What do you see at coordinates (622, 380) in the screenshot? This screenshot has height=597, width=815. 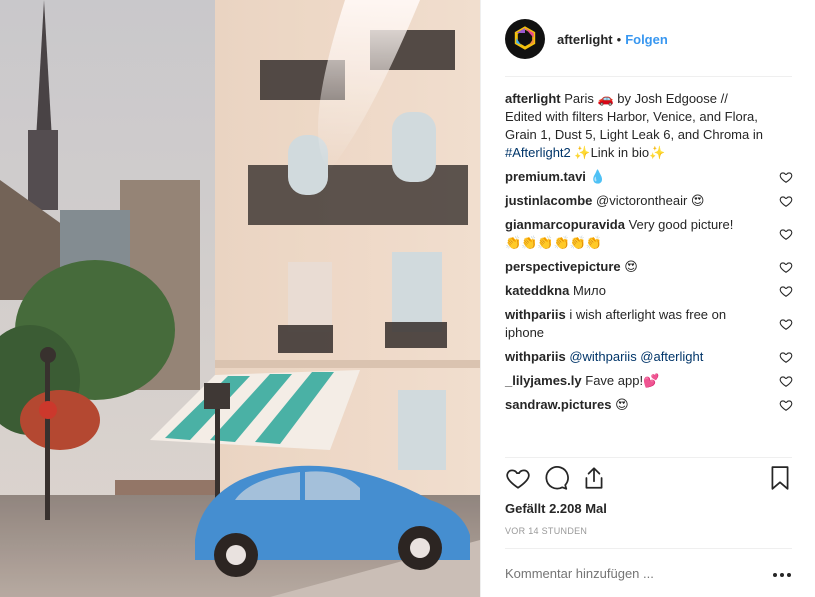 I see `comment-text: Fave app!💕` at bounding box center [622, 380].